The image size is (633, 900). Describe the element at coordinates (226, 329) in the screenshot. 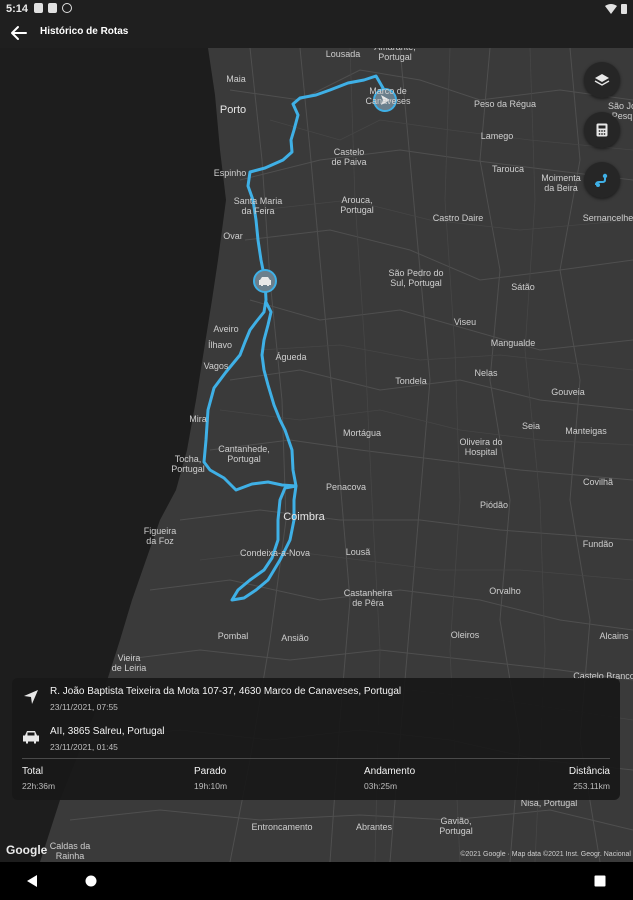

I see `place-label: Aveiro` at that location.